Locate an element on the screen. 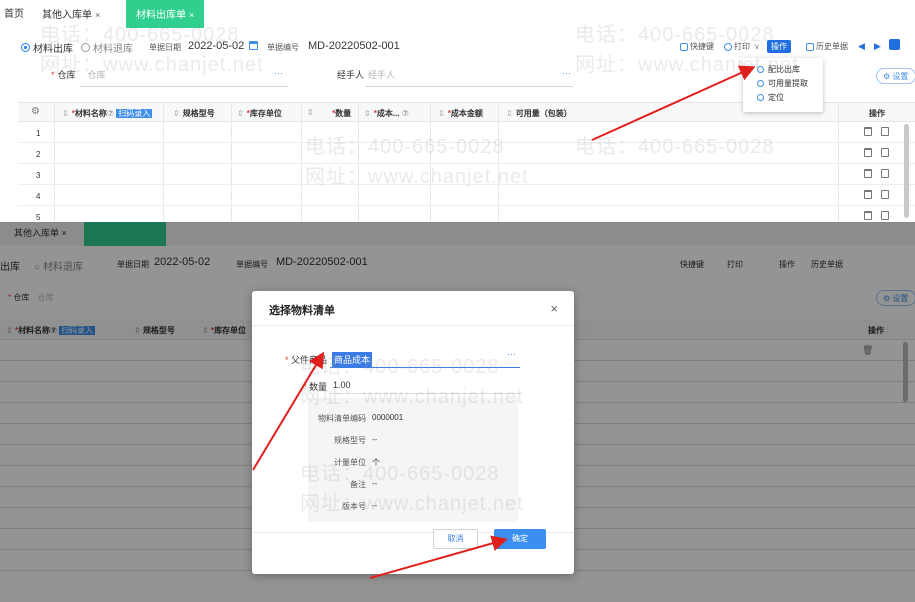 This screenshot has width=915, height=602. col-spec: ⇕ 规格型号 is located at coordinates (194, 113).